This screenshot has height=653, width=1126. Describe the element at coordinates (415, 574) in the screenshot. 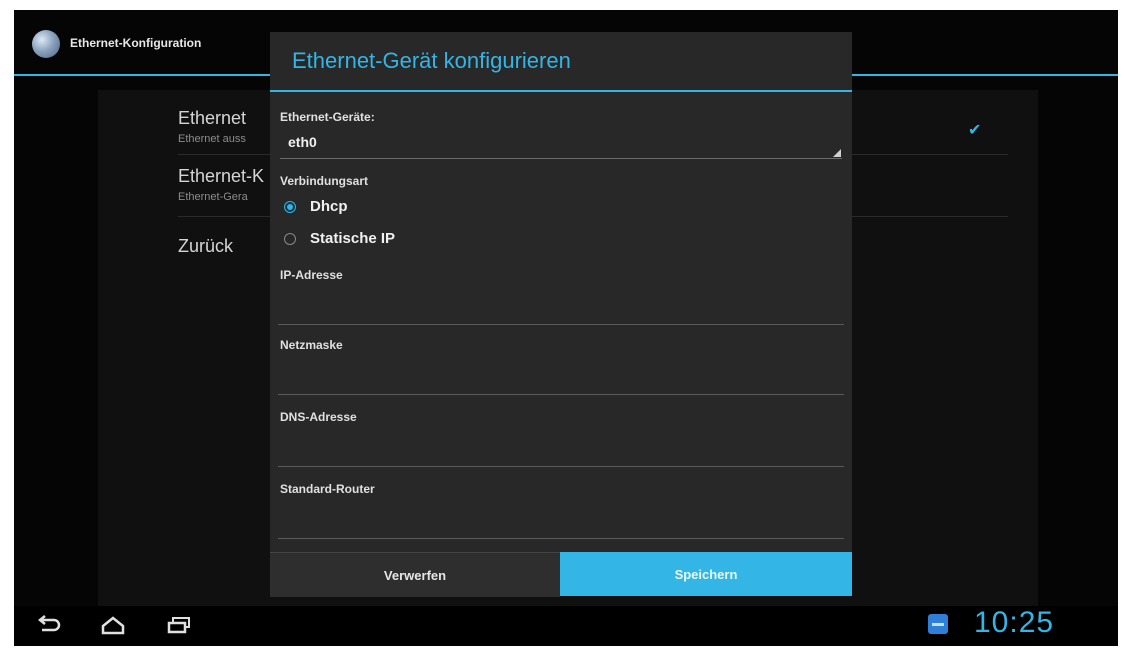

I see `discard-button: Verwerfen` at that location.